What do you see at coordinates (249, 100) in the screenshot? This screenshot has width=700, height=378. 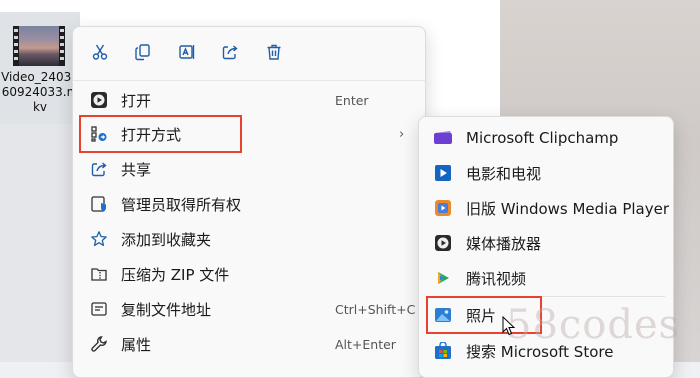 I see `menu-item-open: 打开 Enter` at bounding box center [249, 100].